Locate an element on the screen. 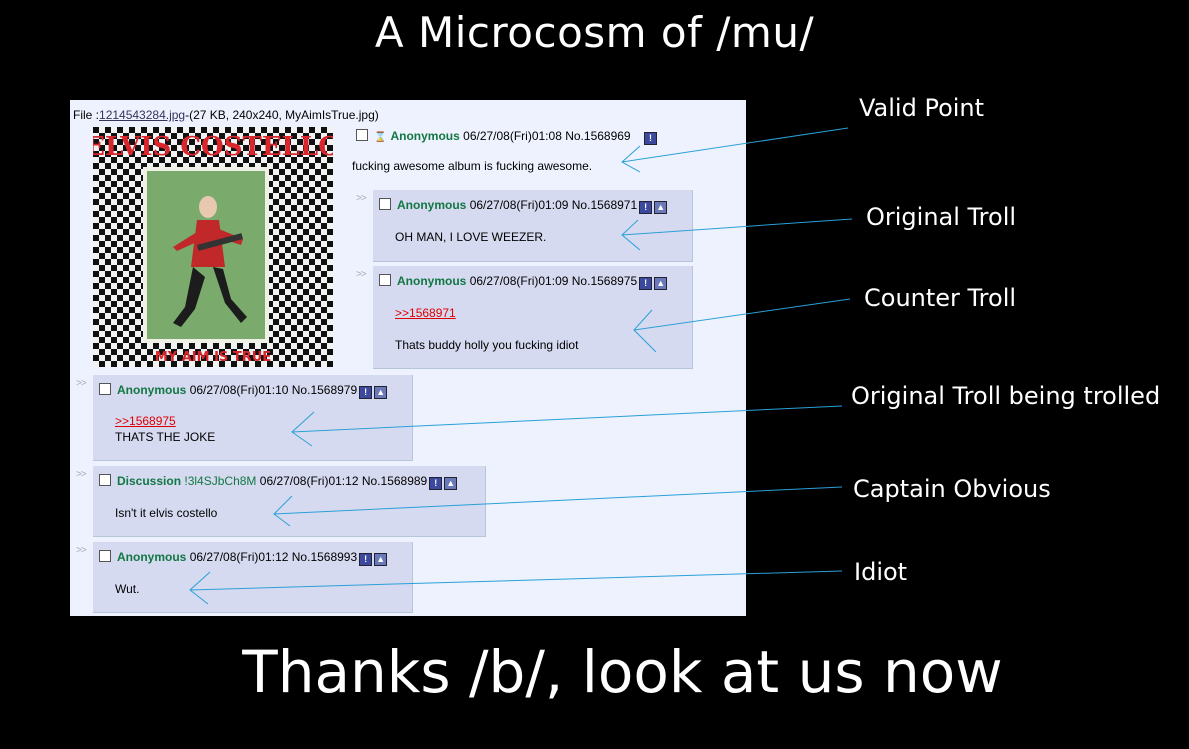 The width and height of the screenshot is (1189, 749). pointer-counter-troll is located at coordinates (742, 314).